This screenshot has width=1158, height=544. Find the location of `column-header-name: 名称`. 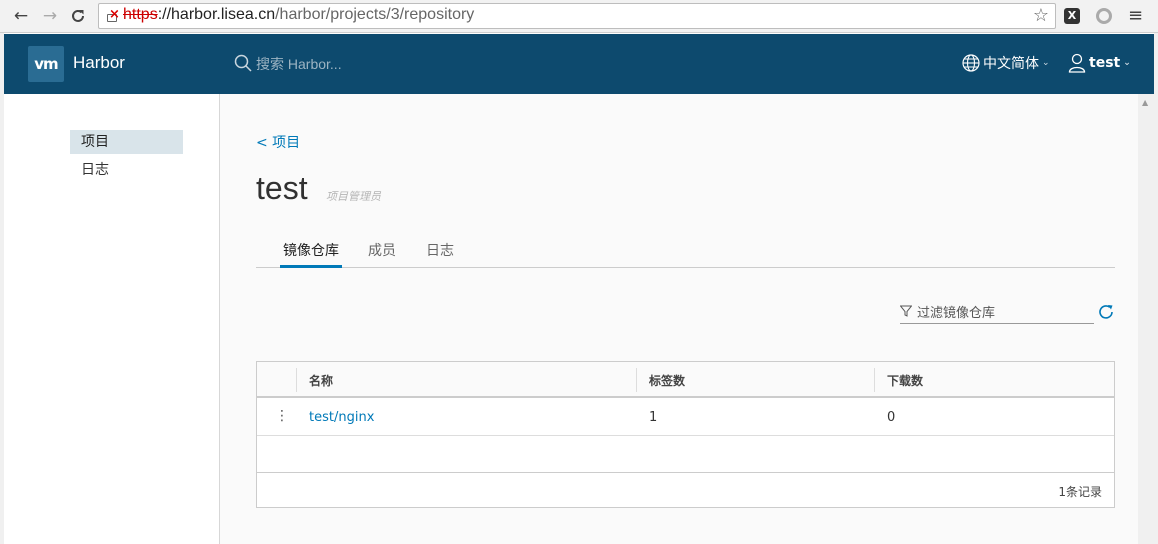

column-header-name: 名称 is located at coordinates (321, 380).